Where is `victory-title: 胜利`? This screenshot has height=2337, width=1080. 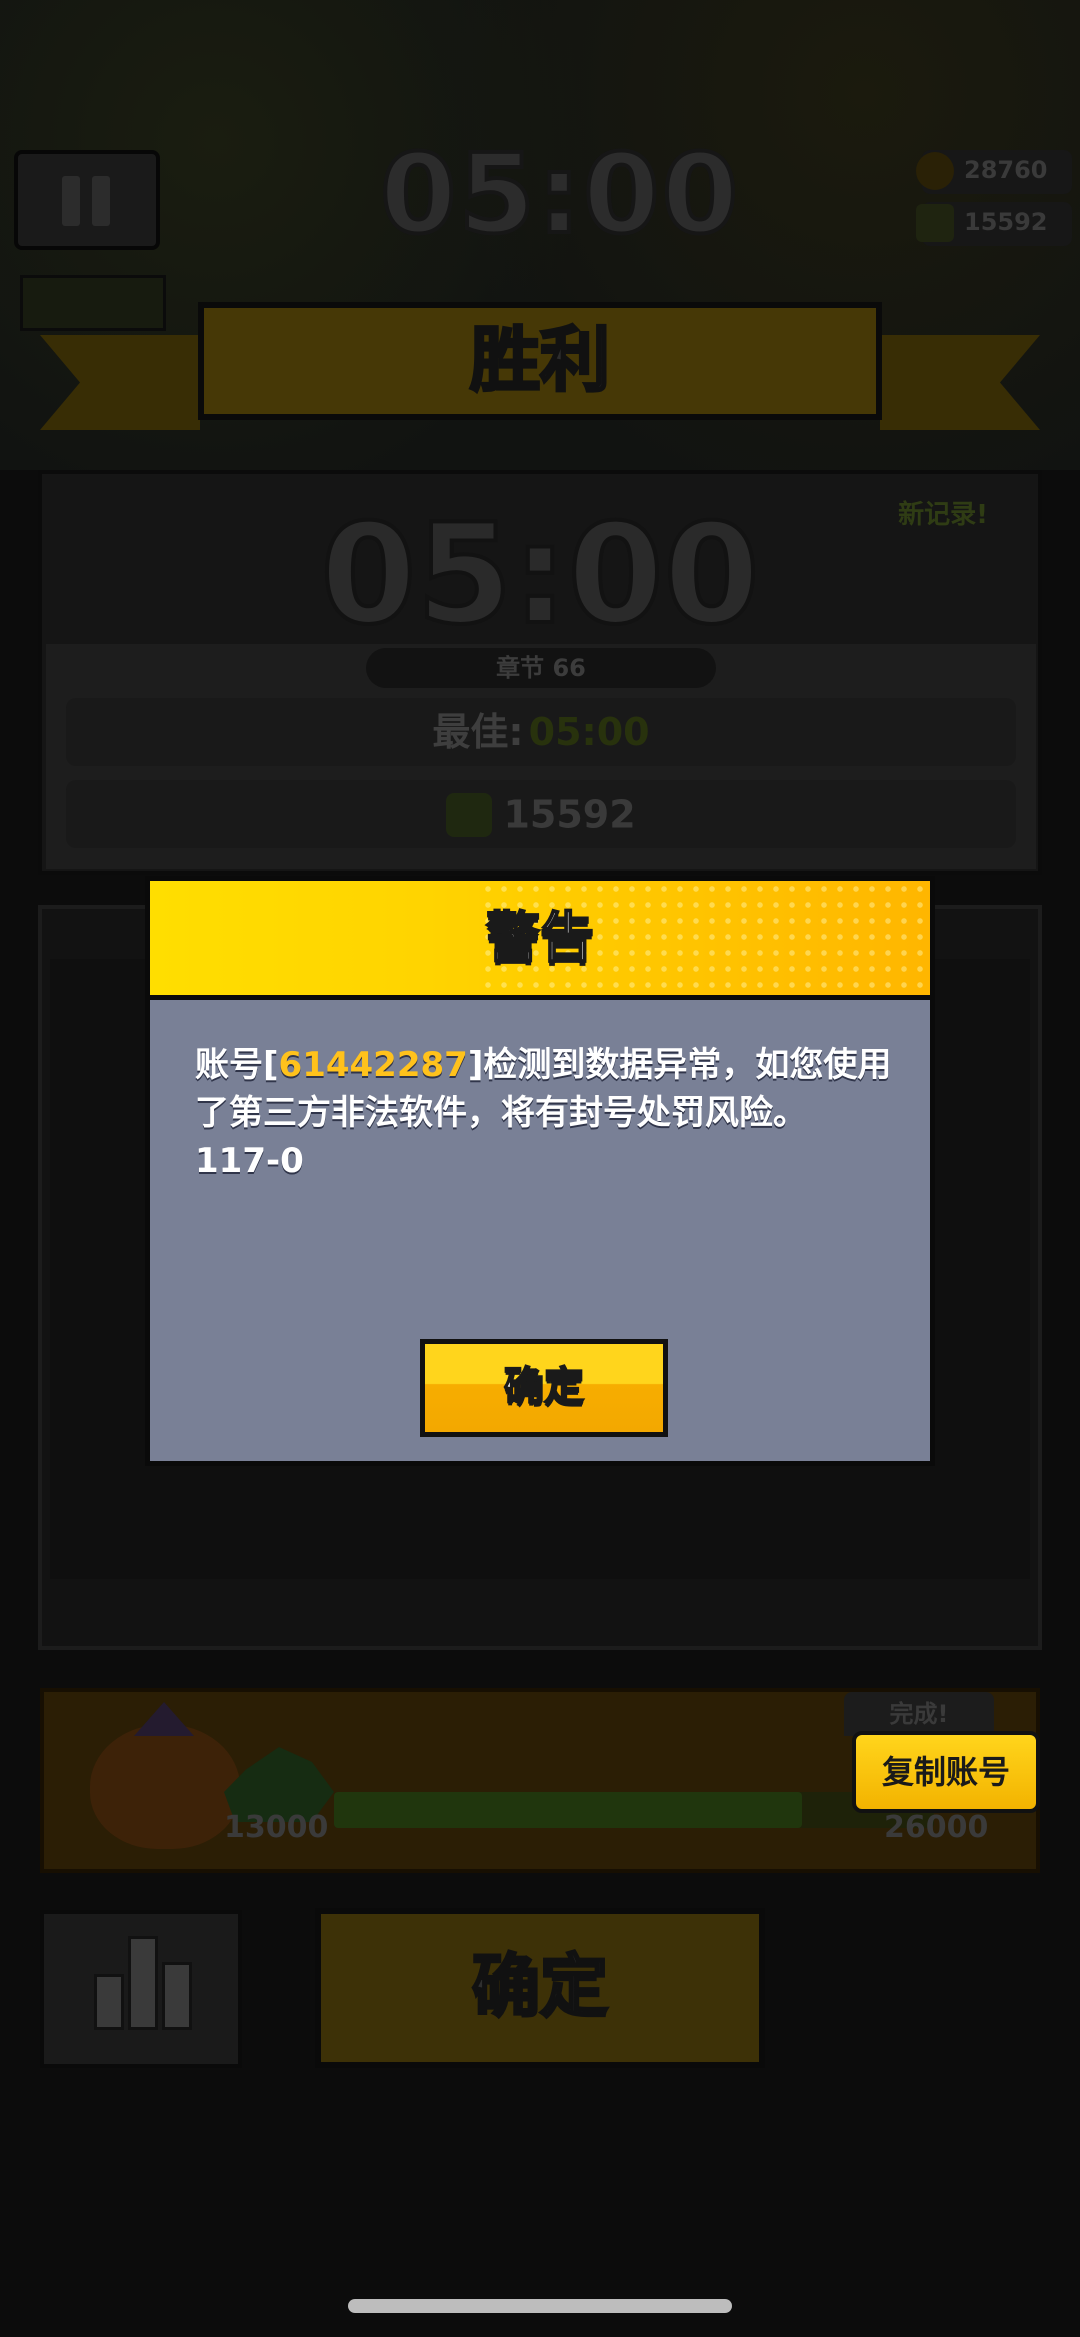
victory-title: 胜利 is located at coordinates (540, 360).